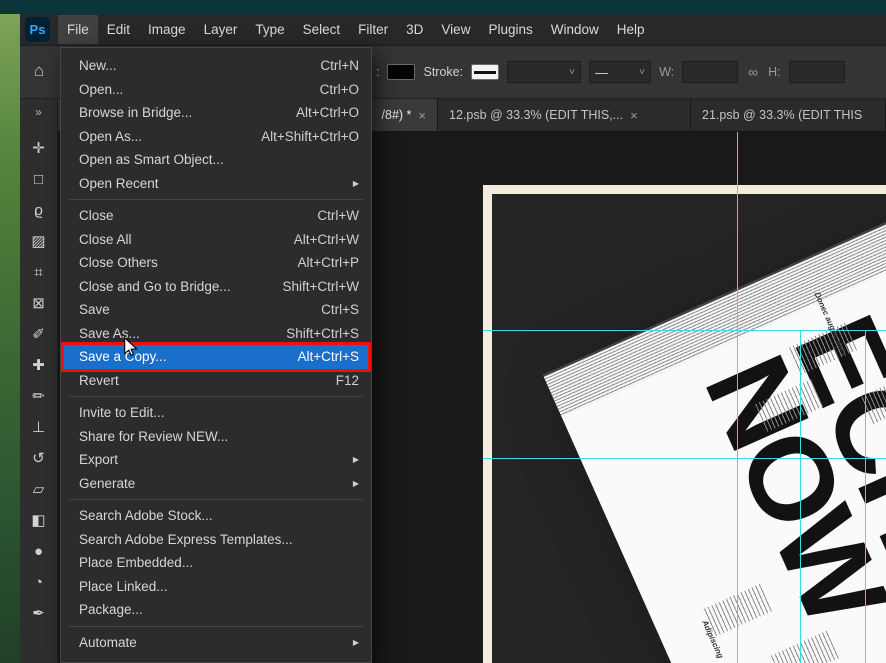 Image resolution: width=886 pixels, height=663 pixels. I want to click on menubar-item-edit: Edit, so click(118, 29).